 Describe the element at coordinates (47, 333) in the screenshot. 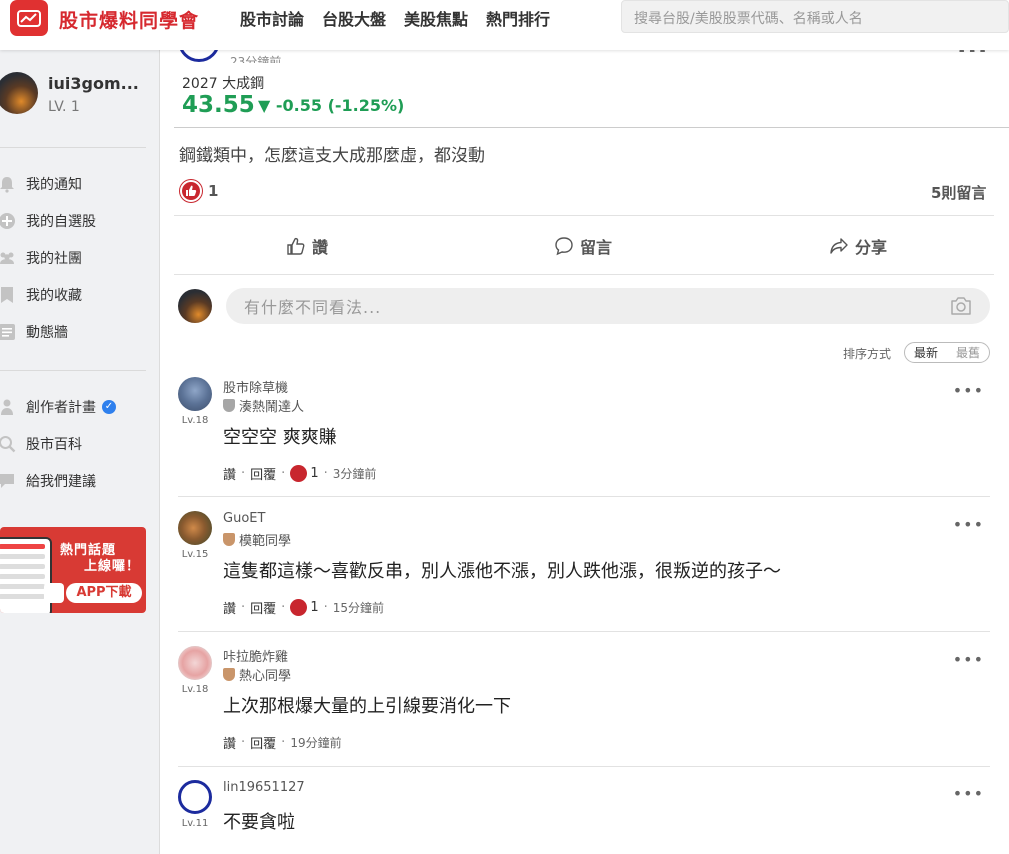

I see `sidebar-item-label: 動態牆` at that location.